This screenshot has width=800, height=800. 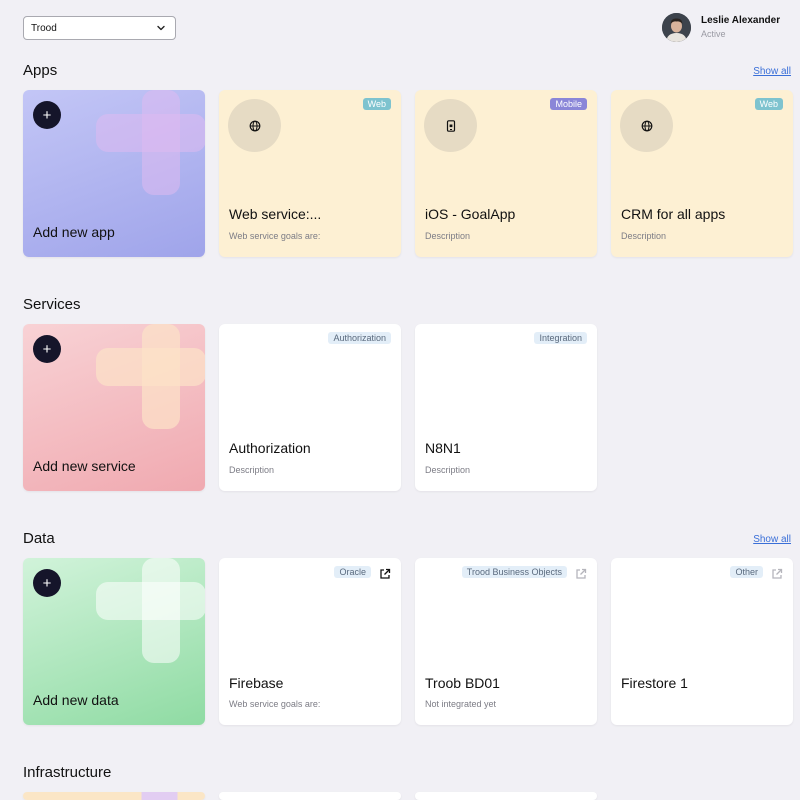 I want to click on add-new-app-label: Add new app, so click(x=74, y=232).